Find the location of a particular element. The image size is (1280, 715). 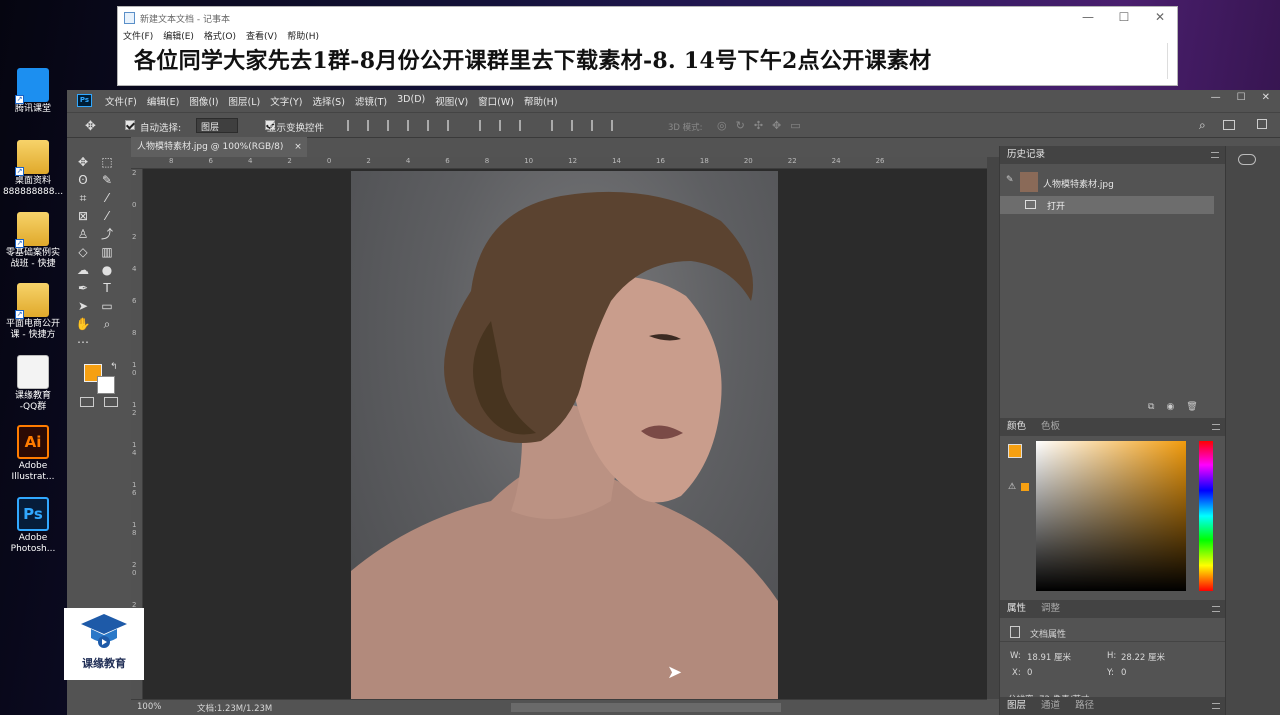

frame-tool-icon: ⊠ is located at coordinates (83, 216).